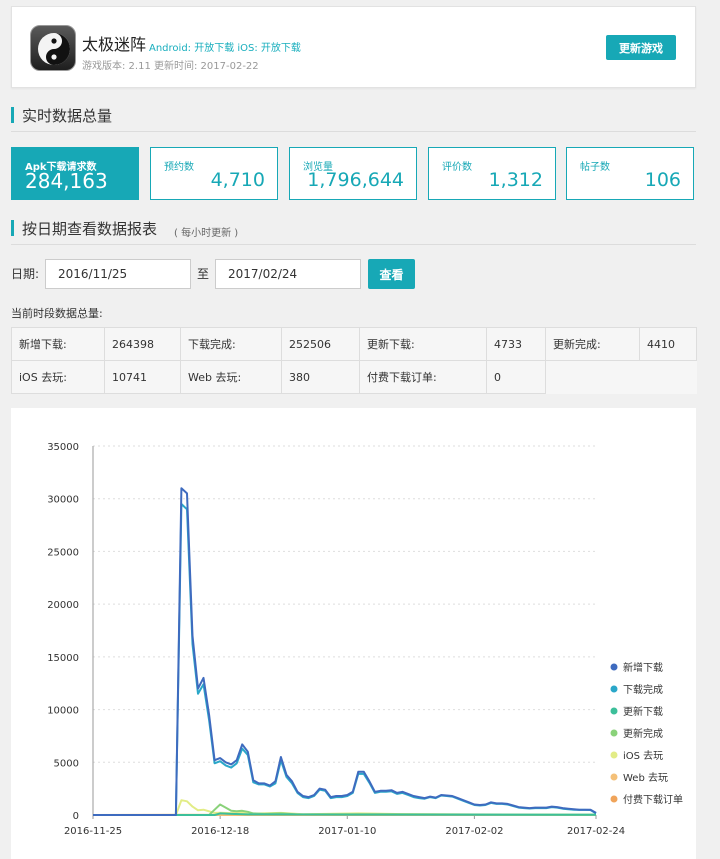 This screenshot has width=720, height=859. What do you see at coordinates (90, 229) in the screenshot?
I see `report-title: 按日期查看数据报表` at bounding box center [90, 229].